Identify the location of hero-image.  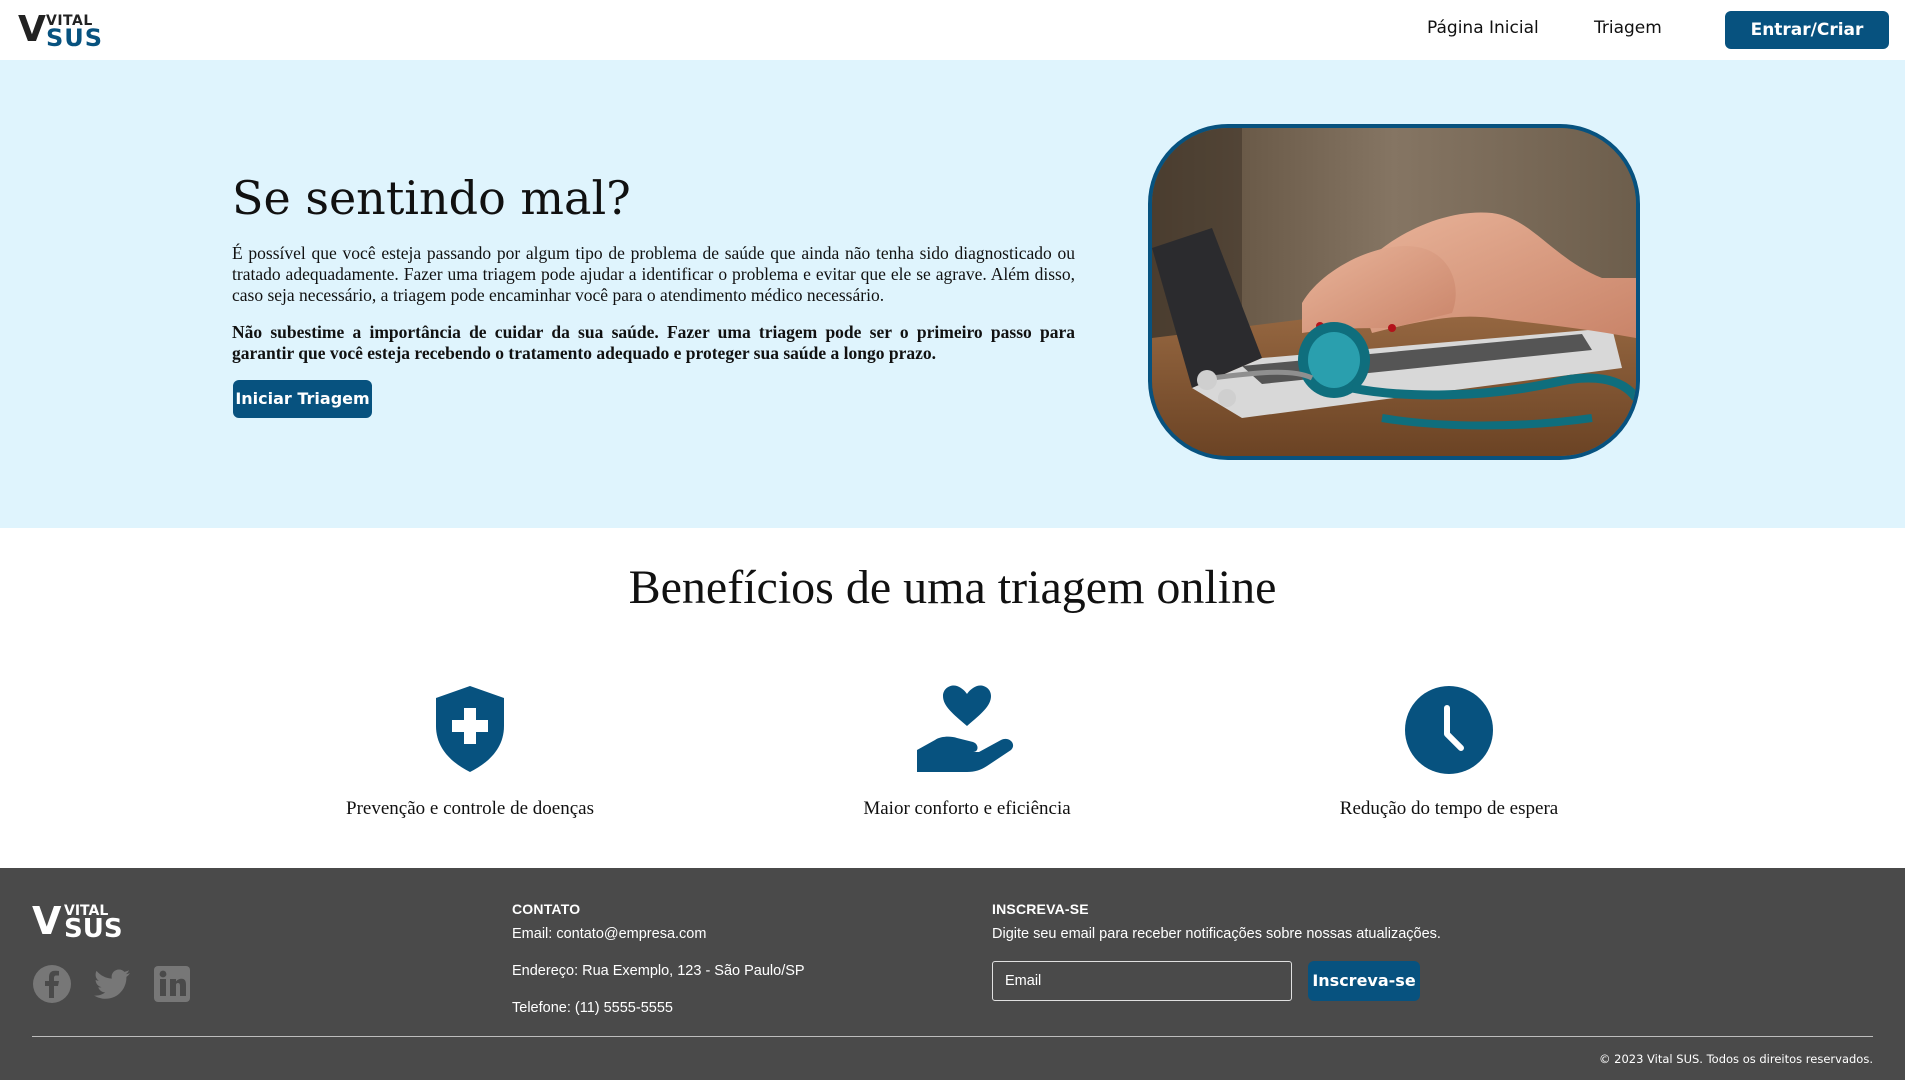
(1394, 292).